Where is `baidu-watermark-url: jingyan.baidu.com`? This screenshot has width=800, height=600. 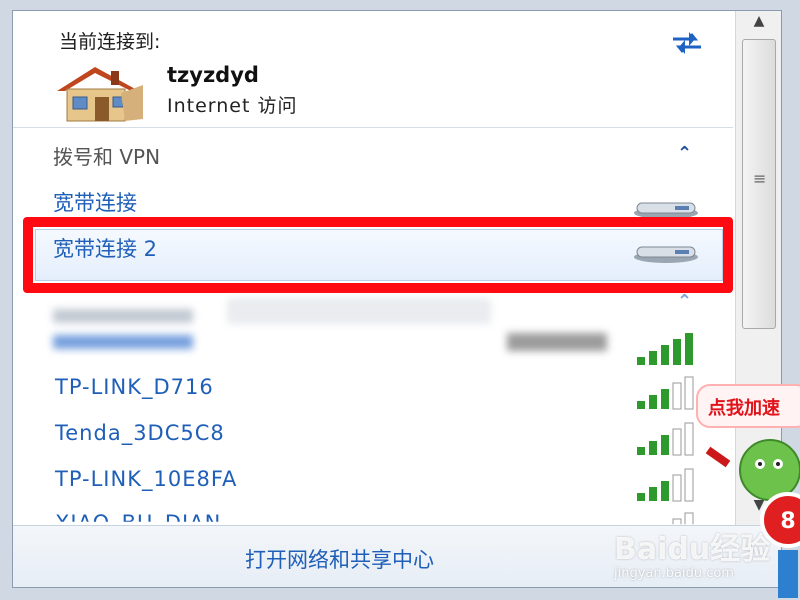
baidu-watermark-url: jingyan.baidu.com is located at coordinates (674, 573).